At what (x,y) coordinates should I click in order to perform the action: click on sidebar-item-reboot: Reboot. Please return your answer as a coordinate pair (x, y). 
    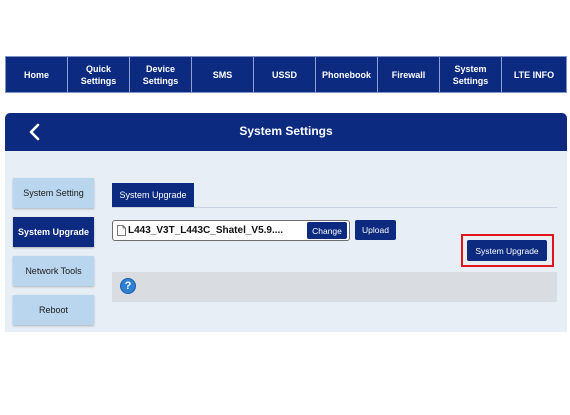
    Looking at the image, I should click on (53, 310).